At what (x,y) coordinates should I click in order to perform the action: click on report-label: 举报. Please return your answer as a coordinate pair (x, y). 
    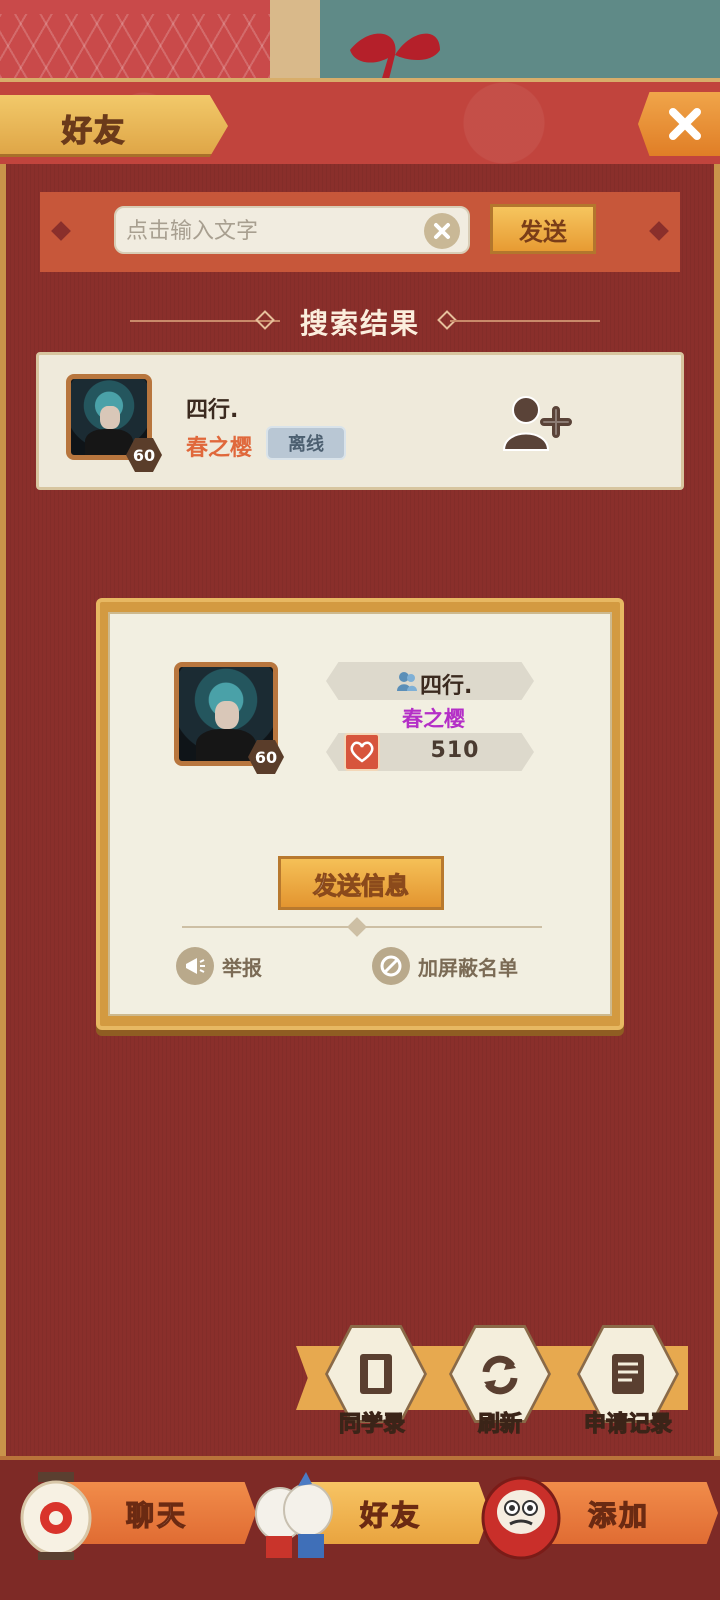
    Looking at the image, I should click on (242, 967).